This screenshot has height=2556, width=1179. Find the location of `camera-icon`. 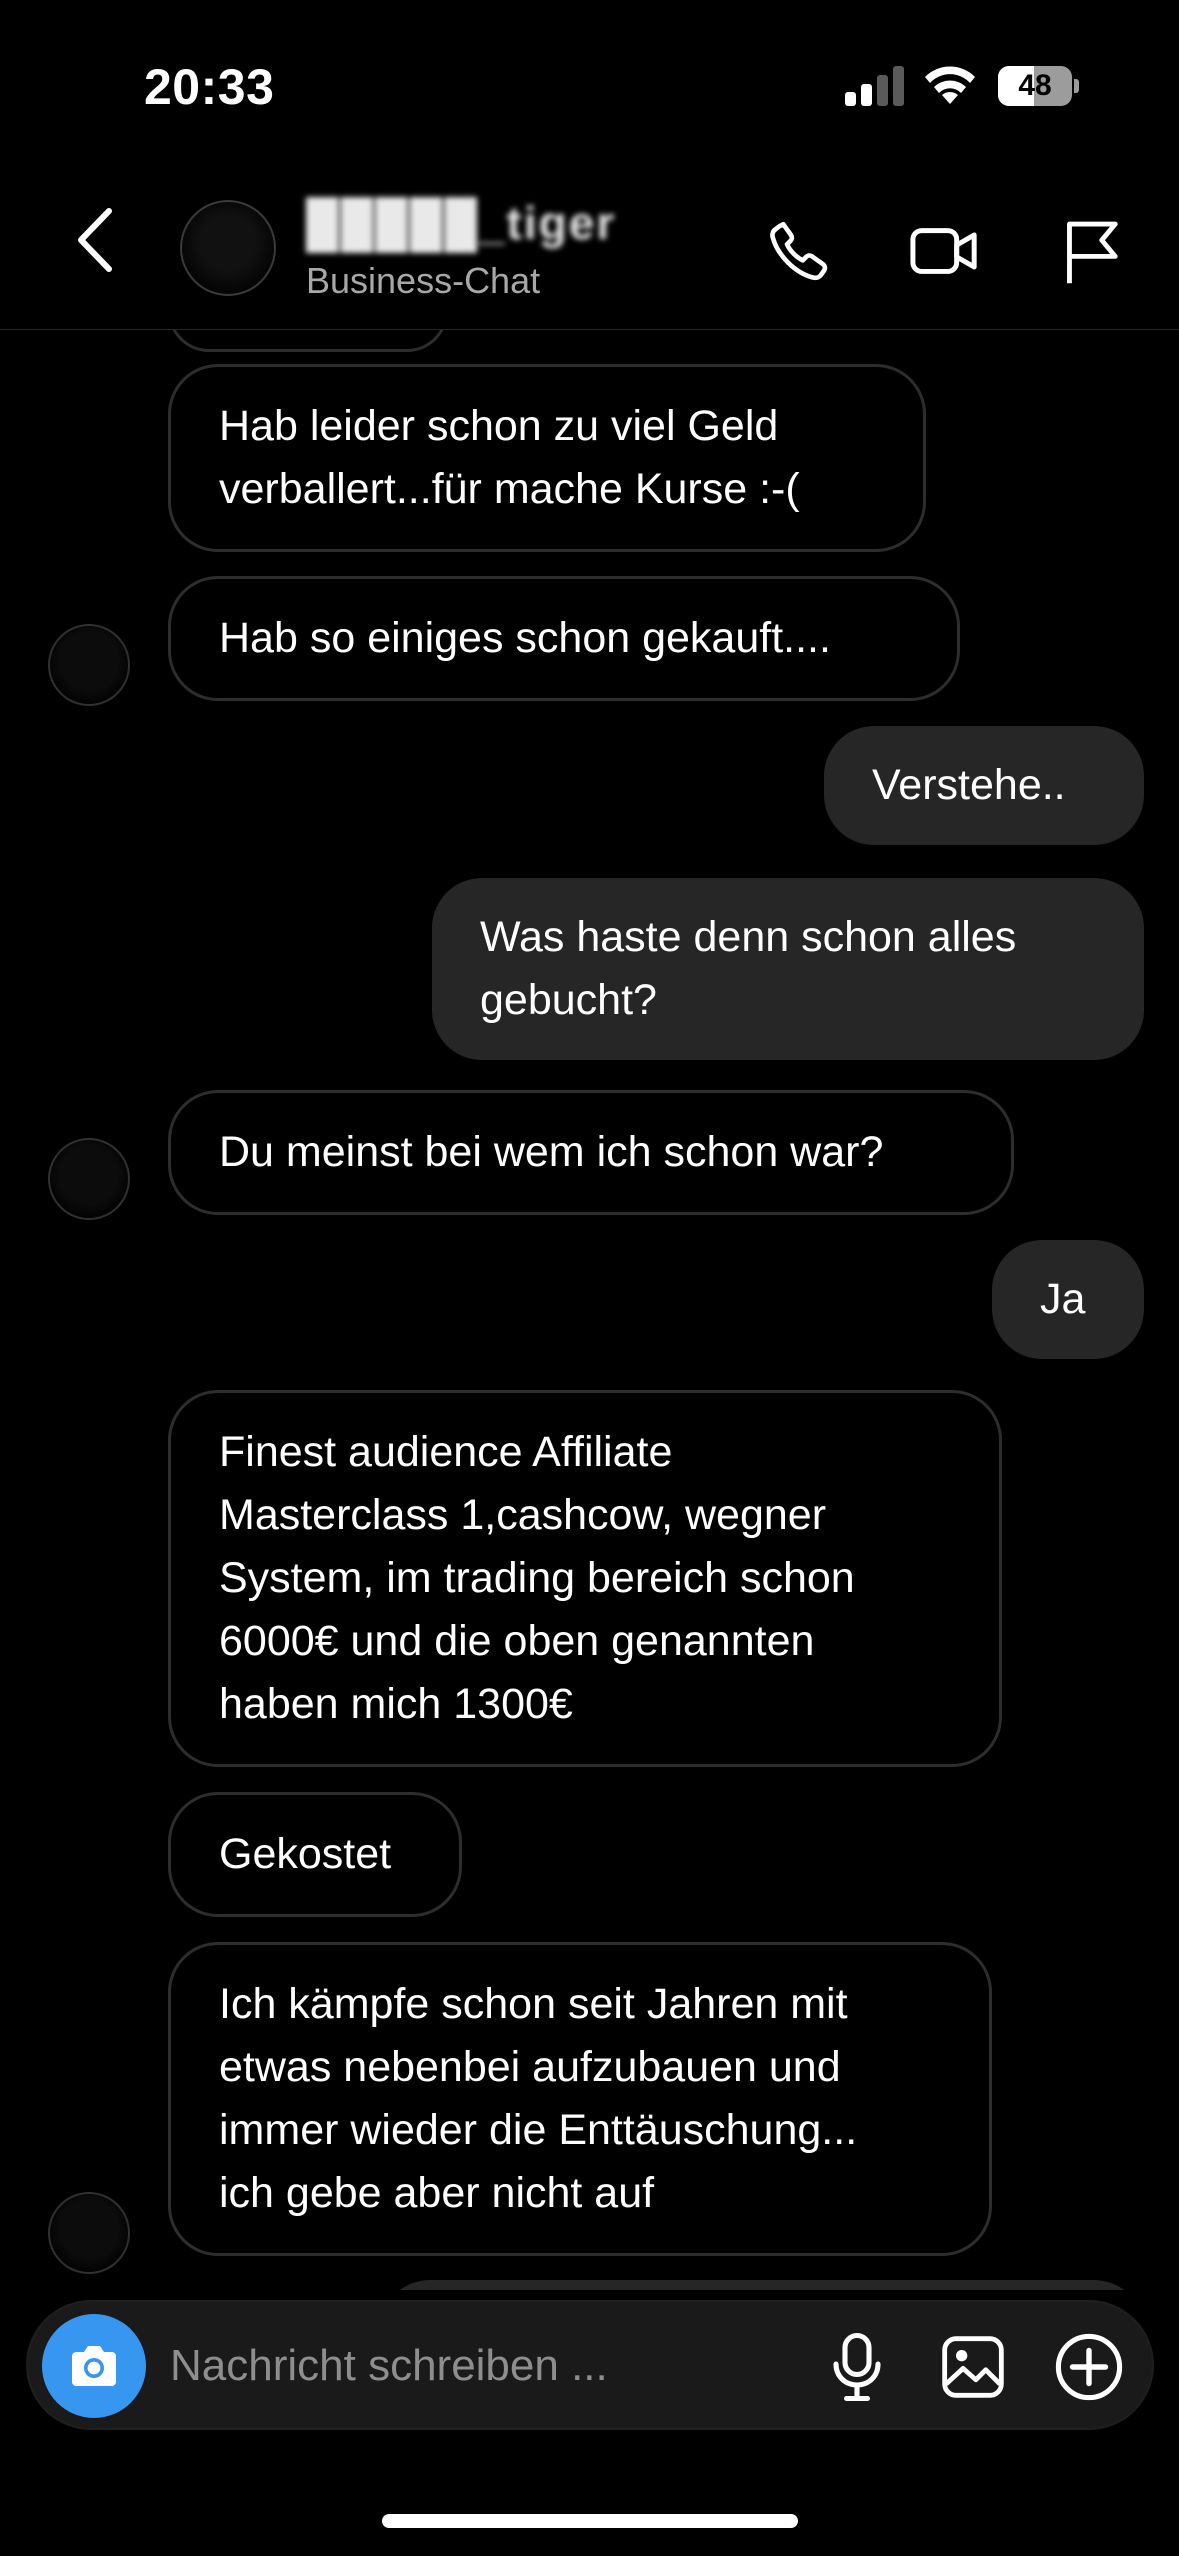

camera-icon is located at coordinates (94, 2366).